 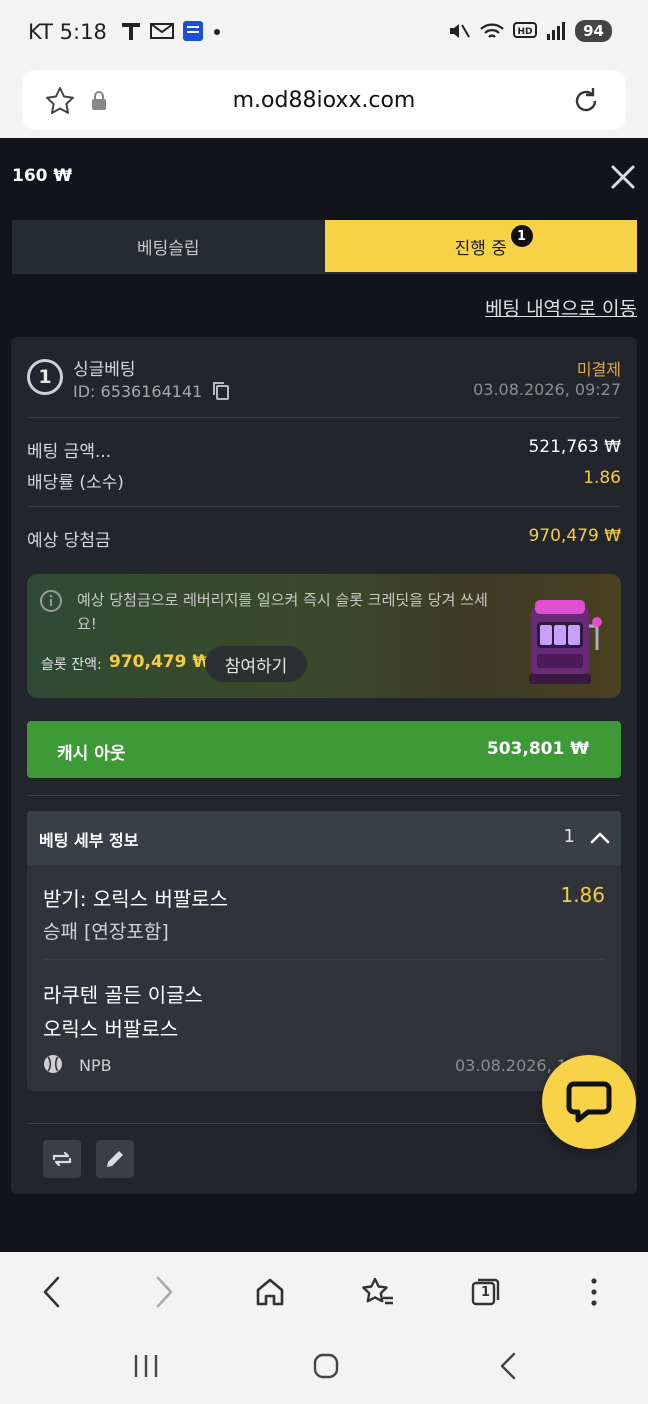 I want to click on home-nav-icon, so click(x=326, y=1366).